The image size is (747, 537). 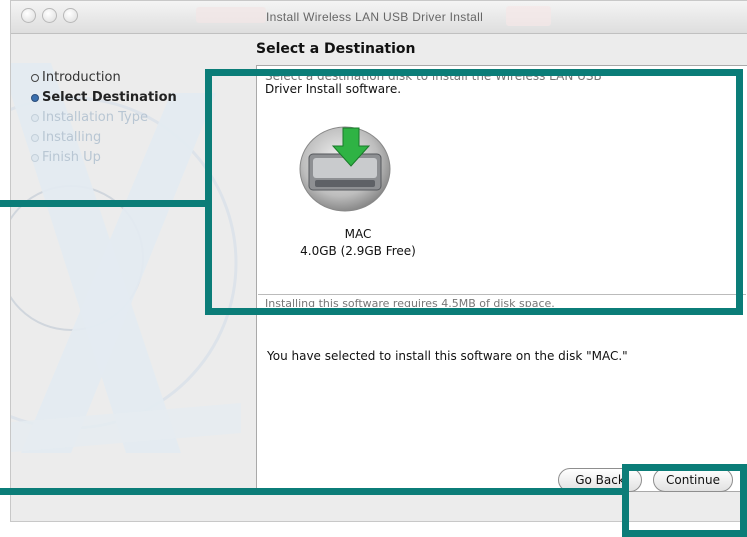 What do you see at coordinates (28, 15) in the screenshot?
I see `close-window-button` at bounding box center [28, 15].